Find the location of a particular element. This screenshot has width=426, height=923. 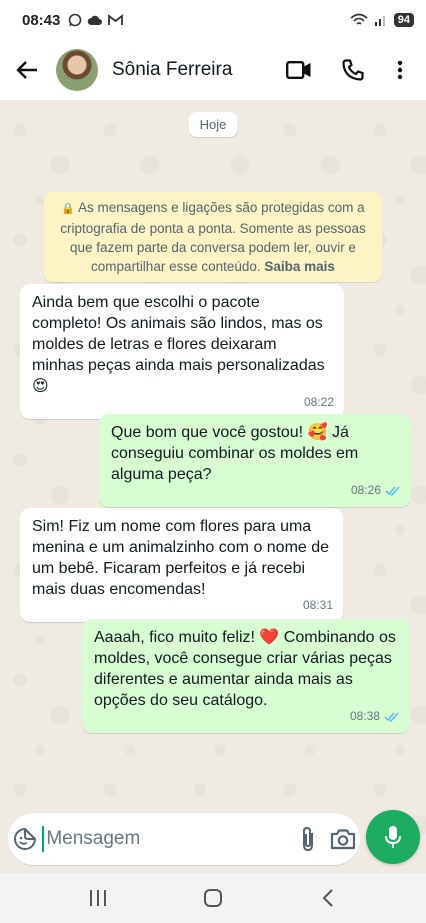

signal-icon is located at coordinates (379, 21).